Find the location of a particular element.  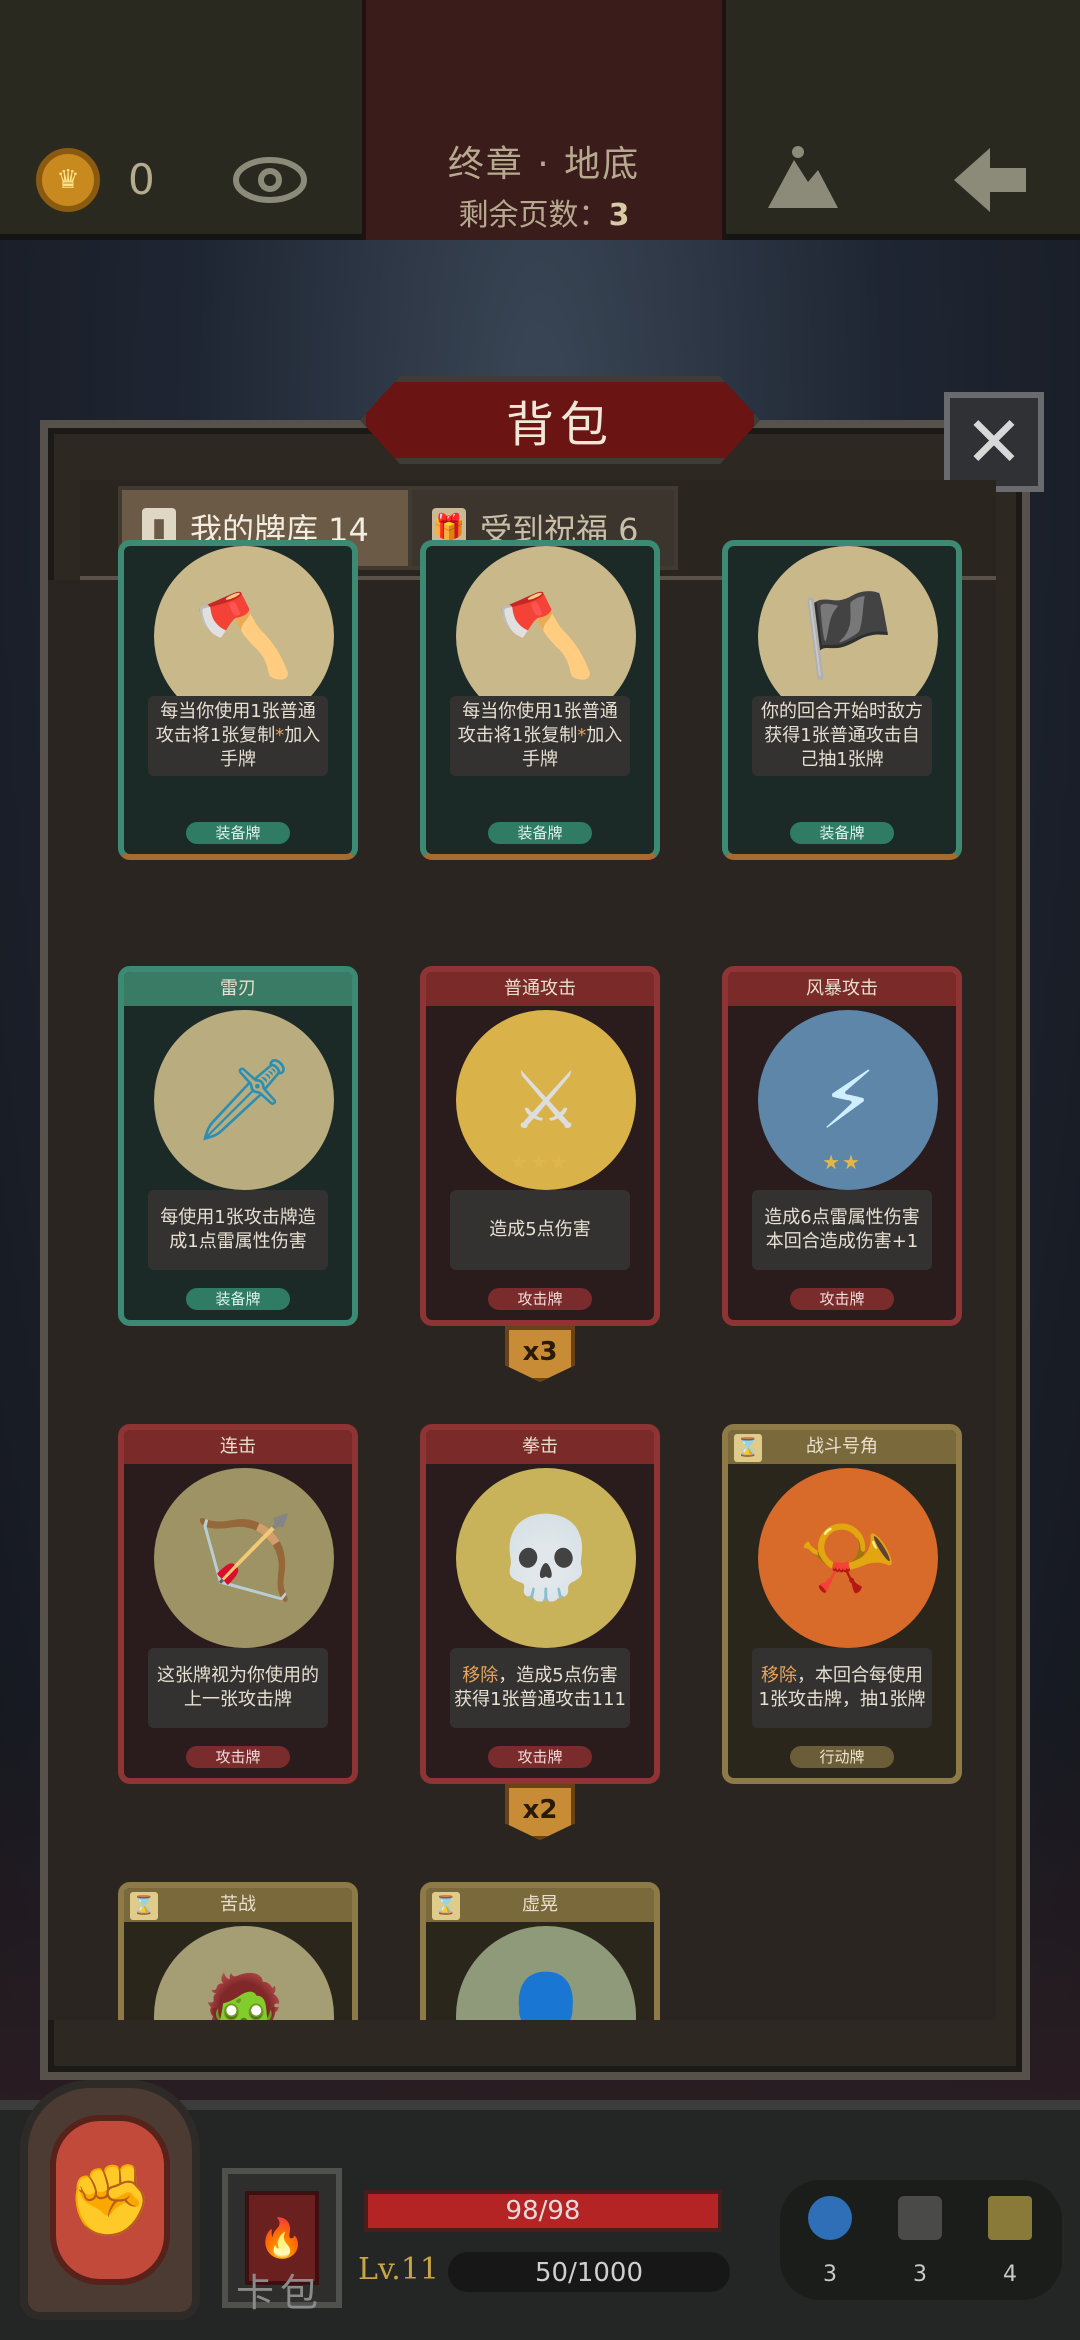

cards-icon is located at coordinates (1010, 2218).